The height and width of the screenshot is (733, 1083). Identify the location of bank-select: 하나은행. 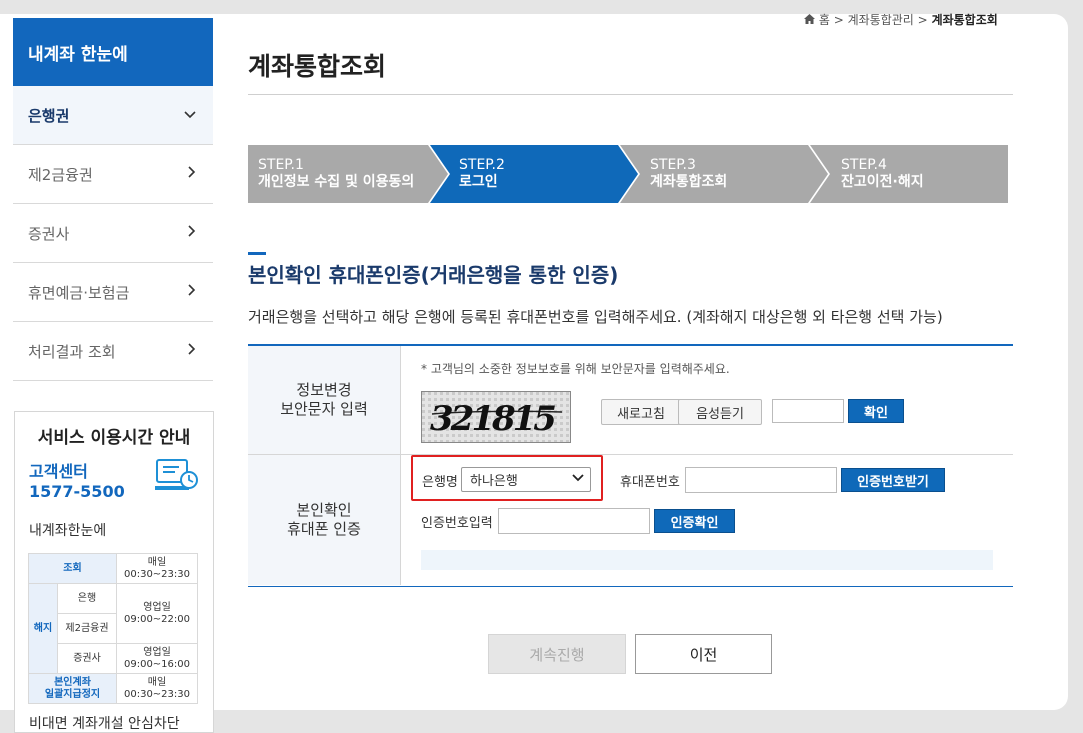
(526, 479).